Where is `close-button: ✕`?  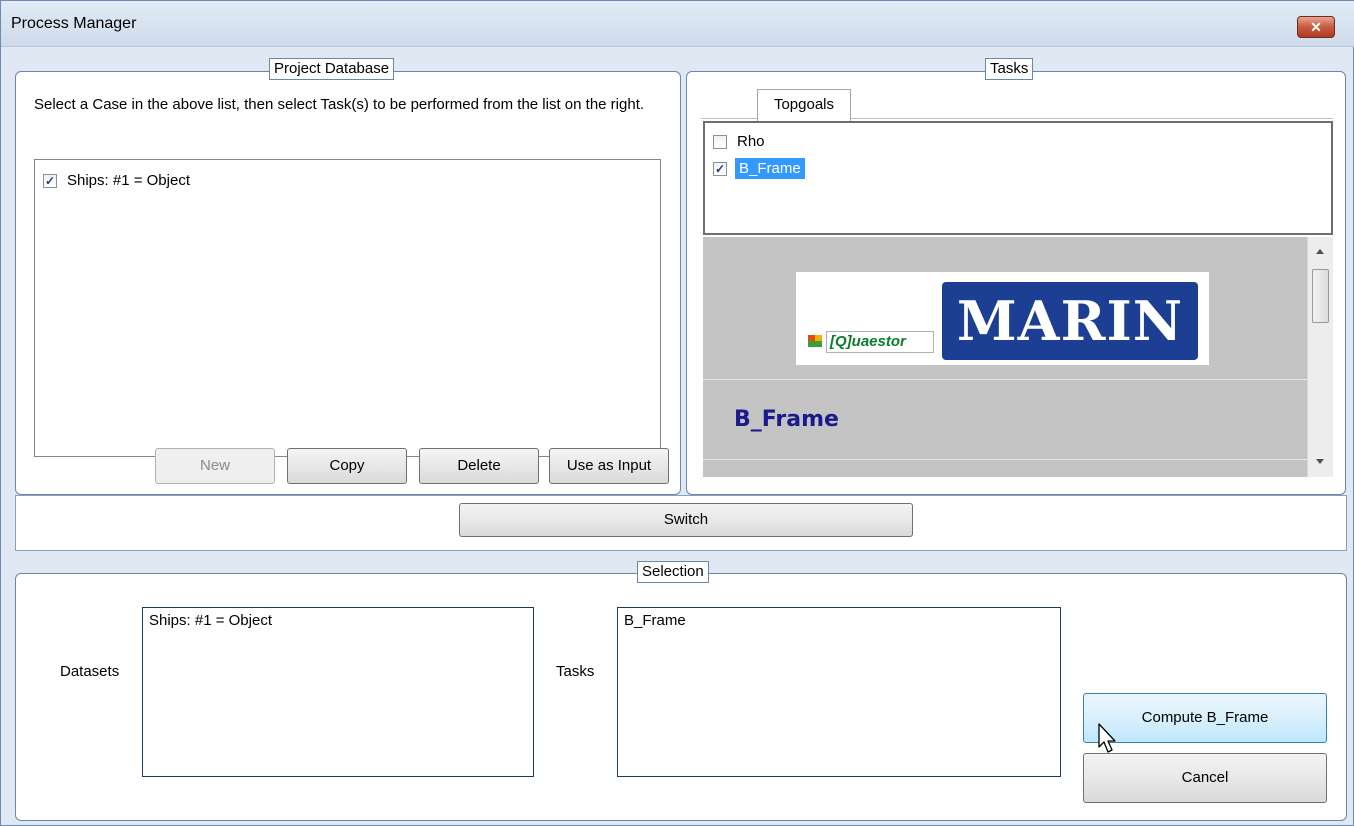
close-button: ✕ is located at coordinates (1316, 27).